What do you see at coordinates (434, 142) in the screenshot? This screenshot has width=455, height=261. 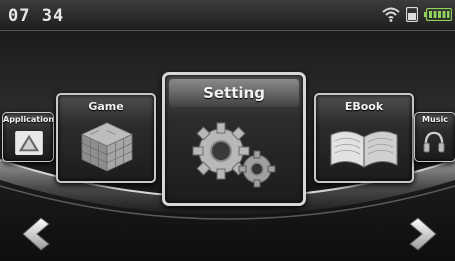 I see `headphones-icon` at bounding box center [434, 142].